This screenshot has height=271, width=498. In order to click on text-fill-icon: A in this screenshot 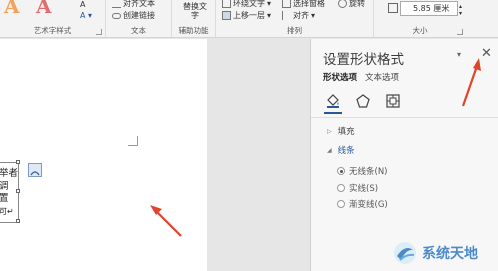, I will do `click(82, 4)`.